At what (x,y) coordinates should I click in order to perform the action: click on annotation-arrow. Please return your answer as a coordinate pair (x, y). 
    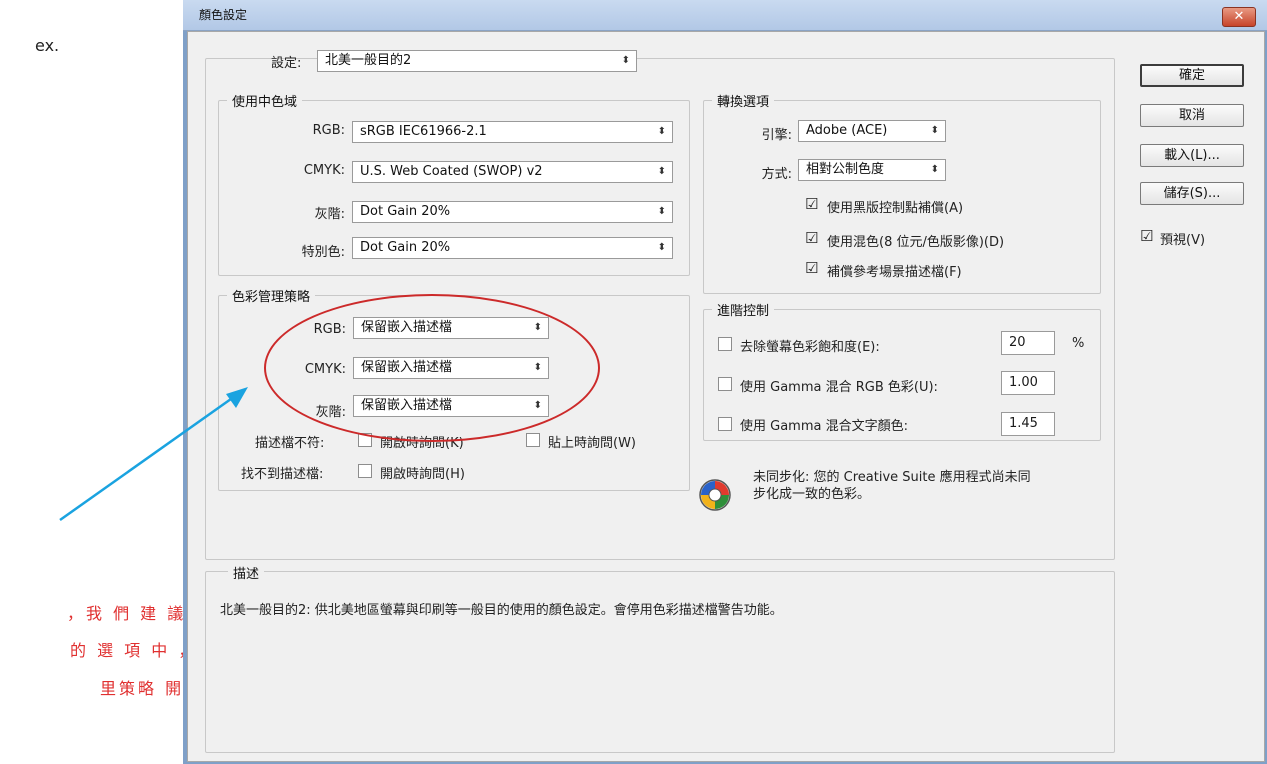
    Looking at the image, I should click on (153, 454).